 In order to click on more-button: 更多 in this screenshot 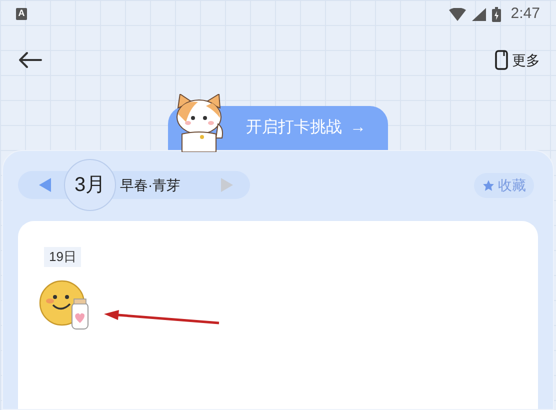, I will do `click(517, 60)`.